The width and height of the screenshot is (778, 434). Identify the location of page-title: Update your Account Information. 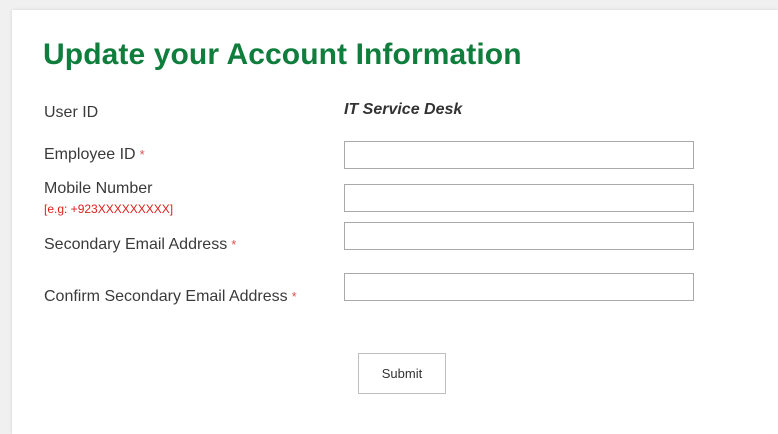
(282, 54).